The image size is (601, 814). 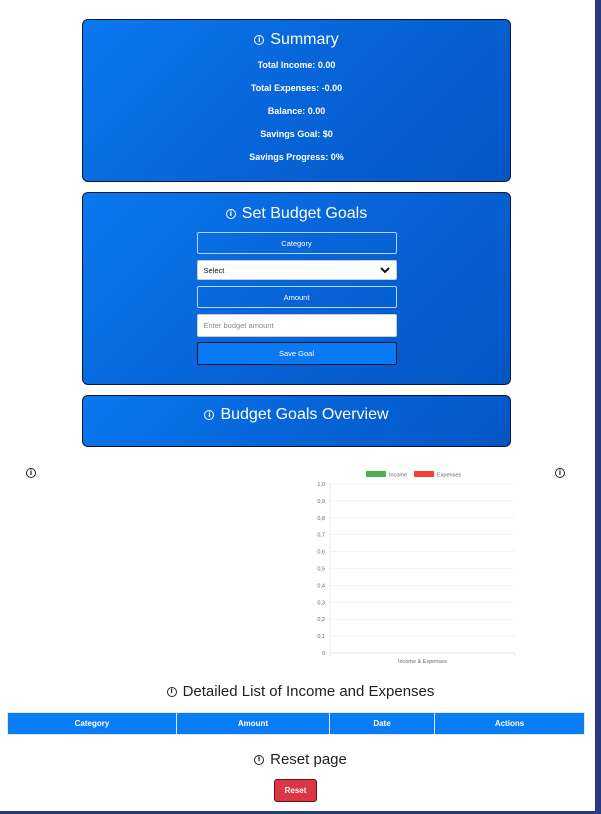 I want to click on y-tick-label: 0,4, so click(x=321, y=586).